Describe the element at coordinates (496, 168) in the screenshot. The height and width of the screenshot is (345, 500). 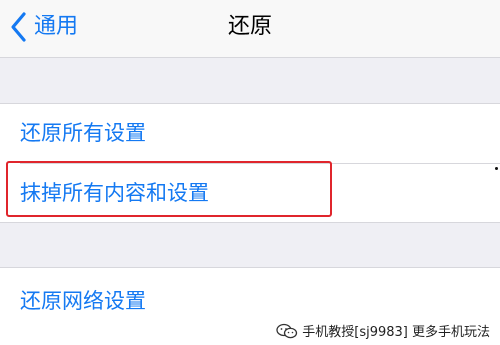
I see `edge-dot` at that location.